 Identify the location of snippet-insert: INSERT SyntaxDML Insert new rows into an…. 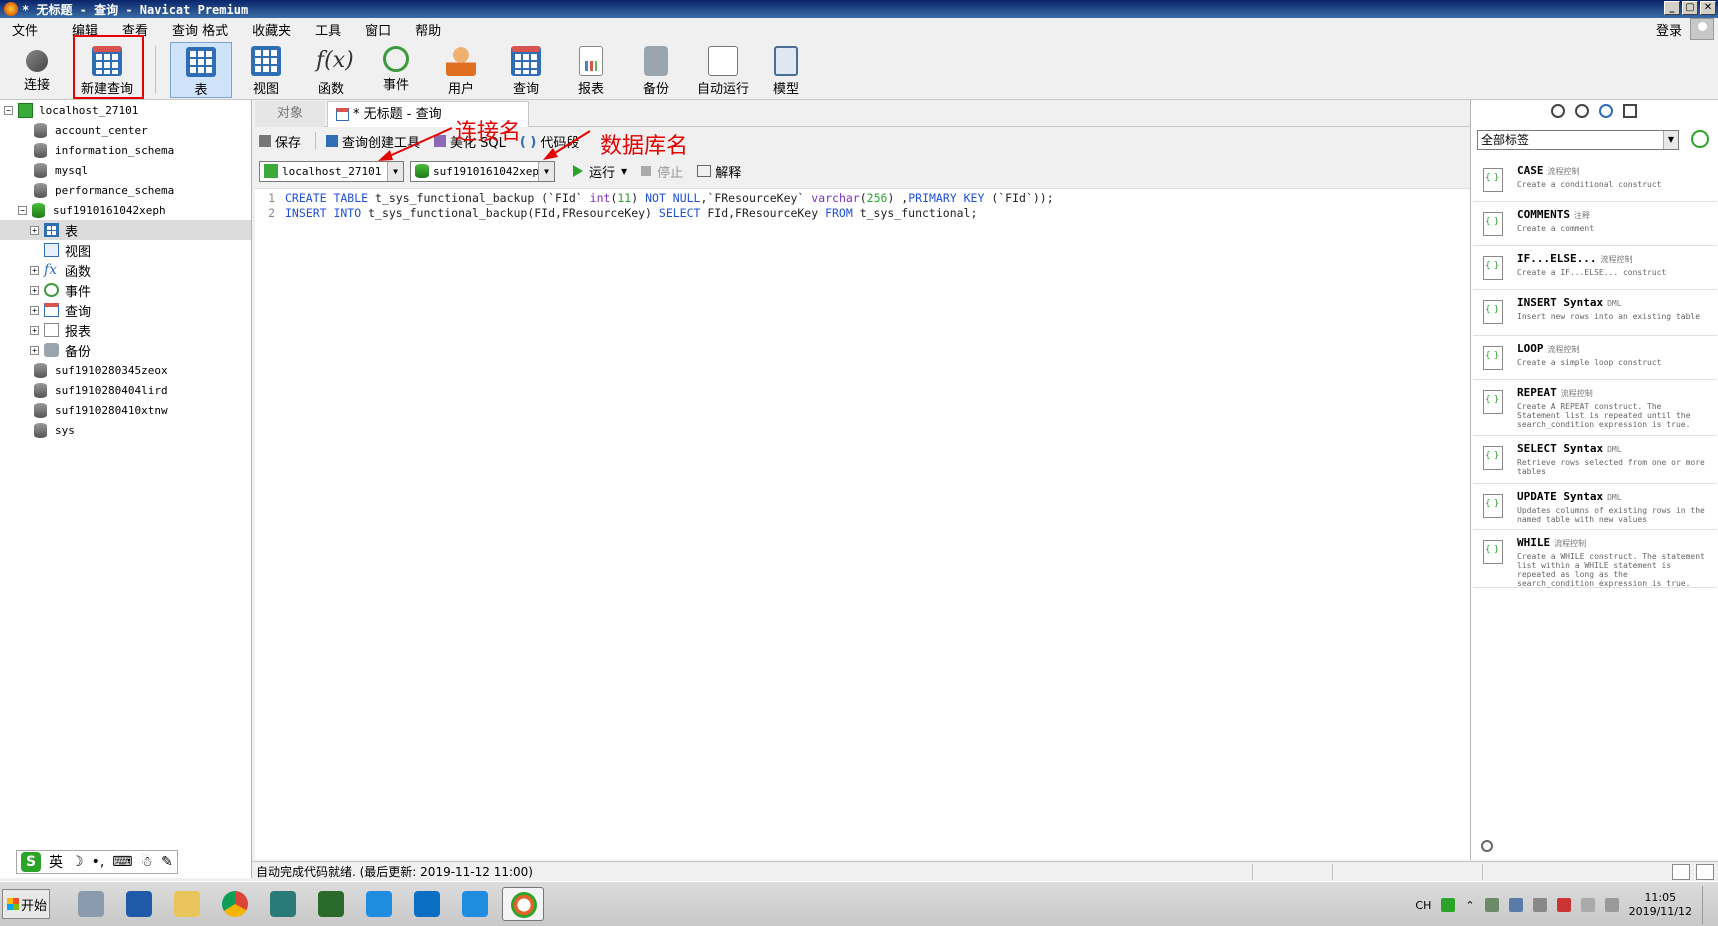
(1595, 313).